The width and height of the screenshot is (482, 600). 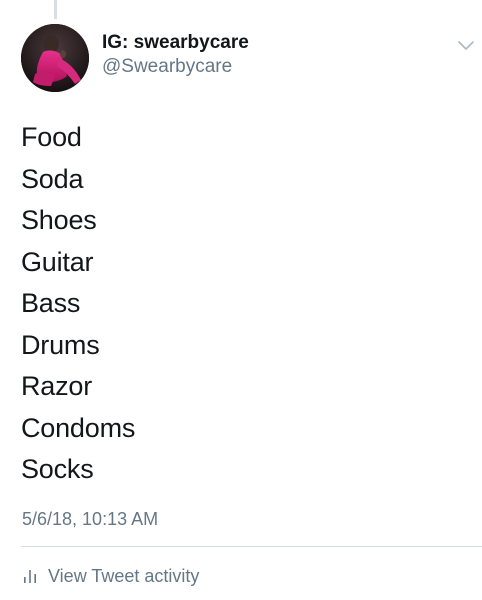 What do you see at coordinates (466, 46) in the screenshot?
I see `chevron-down-icon` at bounding box center [466, 46].